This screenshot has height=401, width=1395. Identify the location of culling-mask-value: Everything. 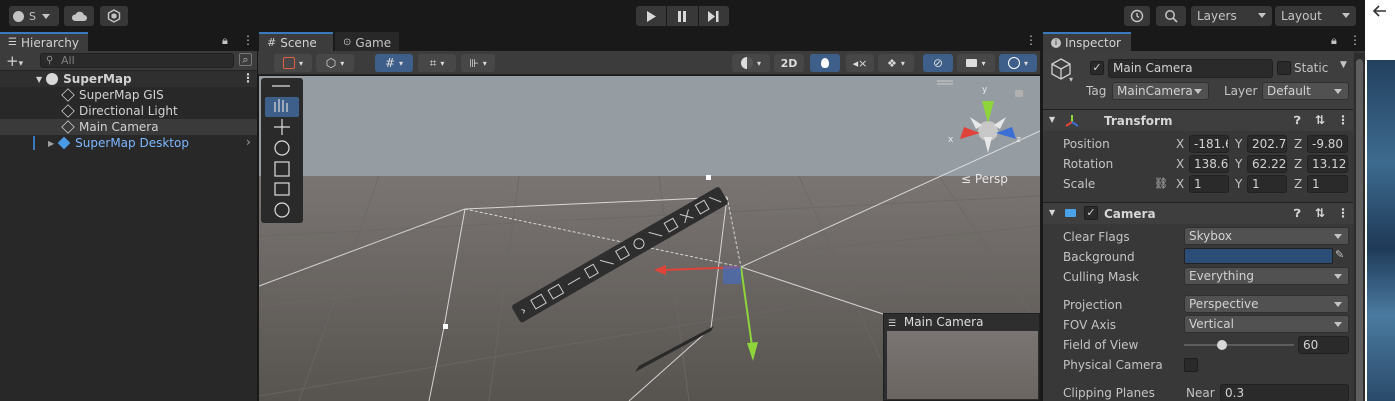
(1221, 276).